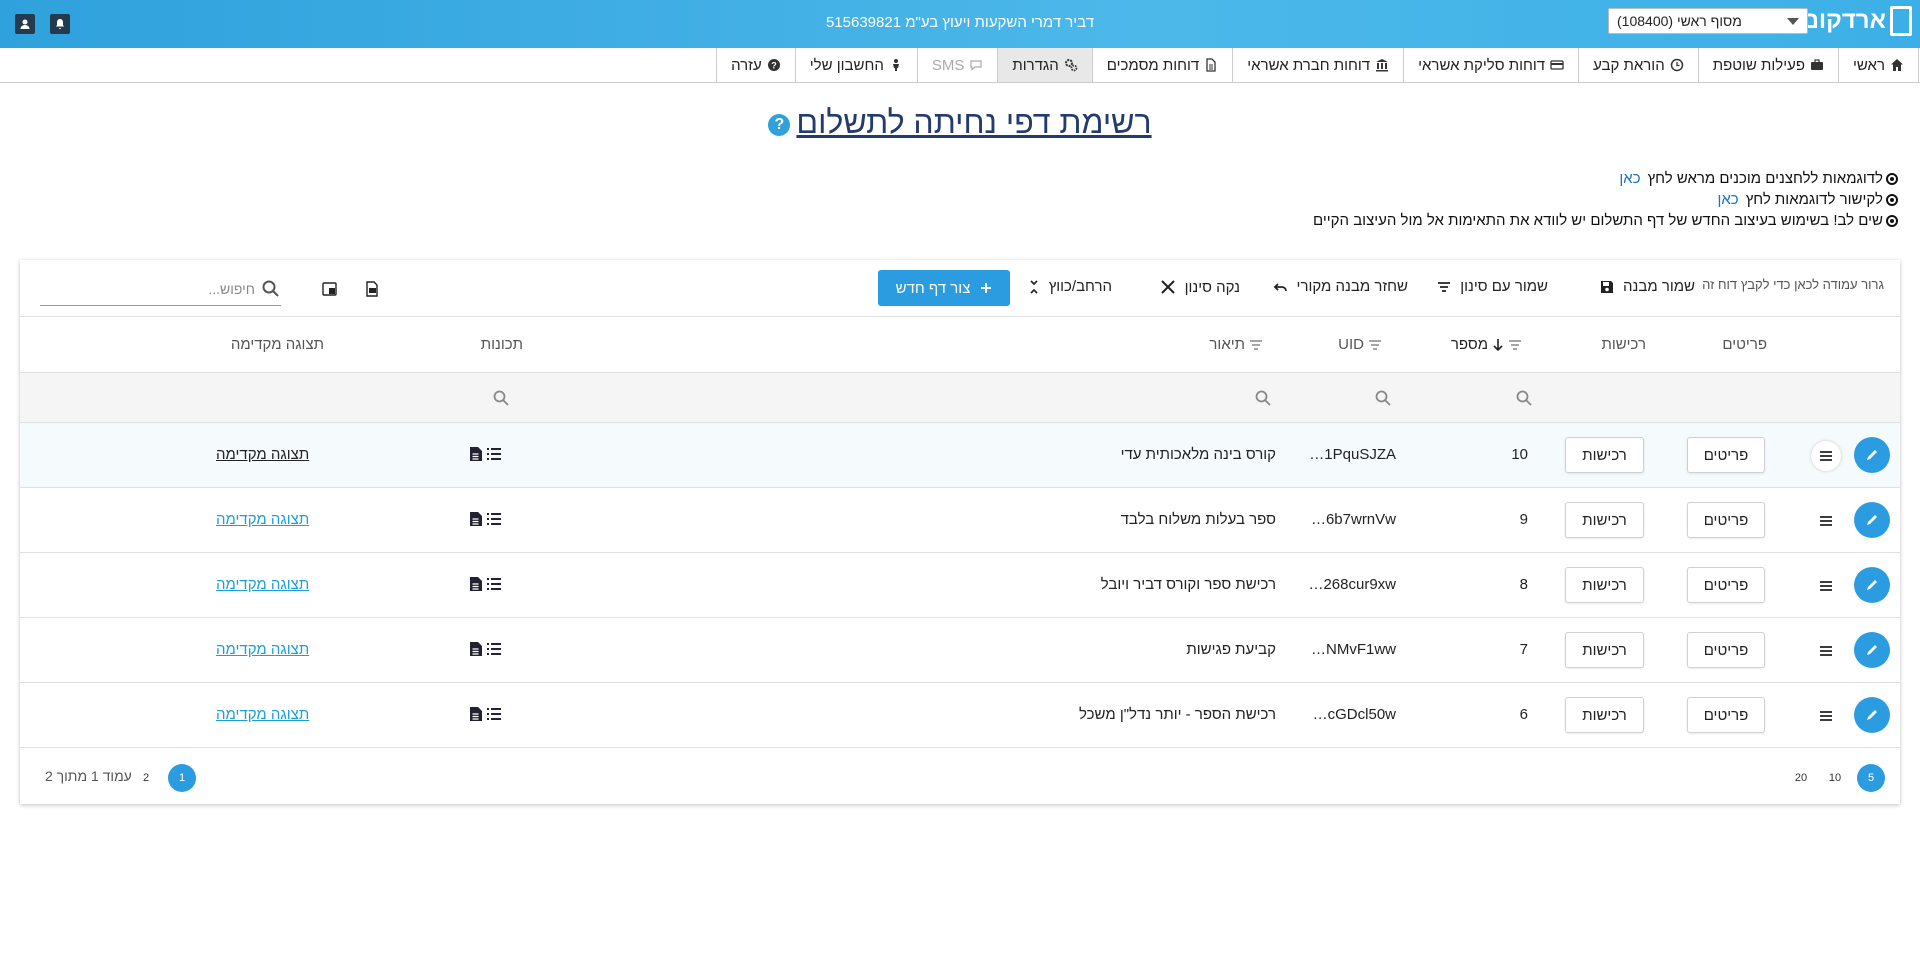 The image size is (1920, 958). Describe the element at coordinates (773, 65) in the screenshot. I see `question-icon: ?` at that location.